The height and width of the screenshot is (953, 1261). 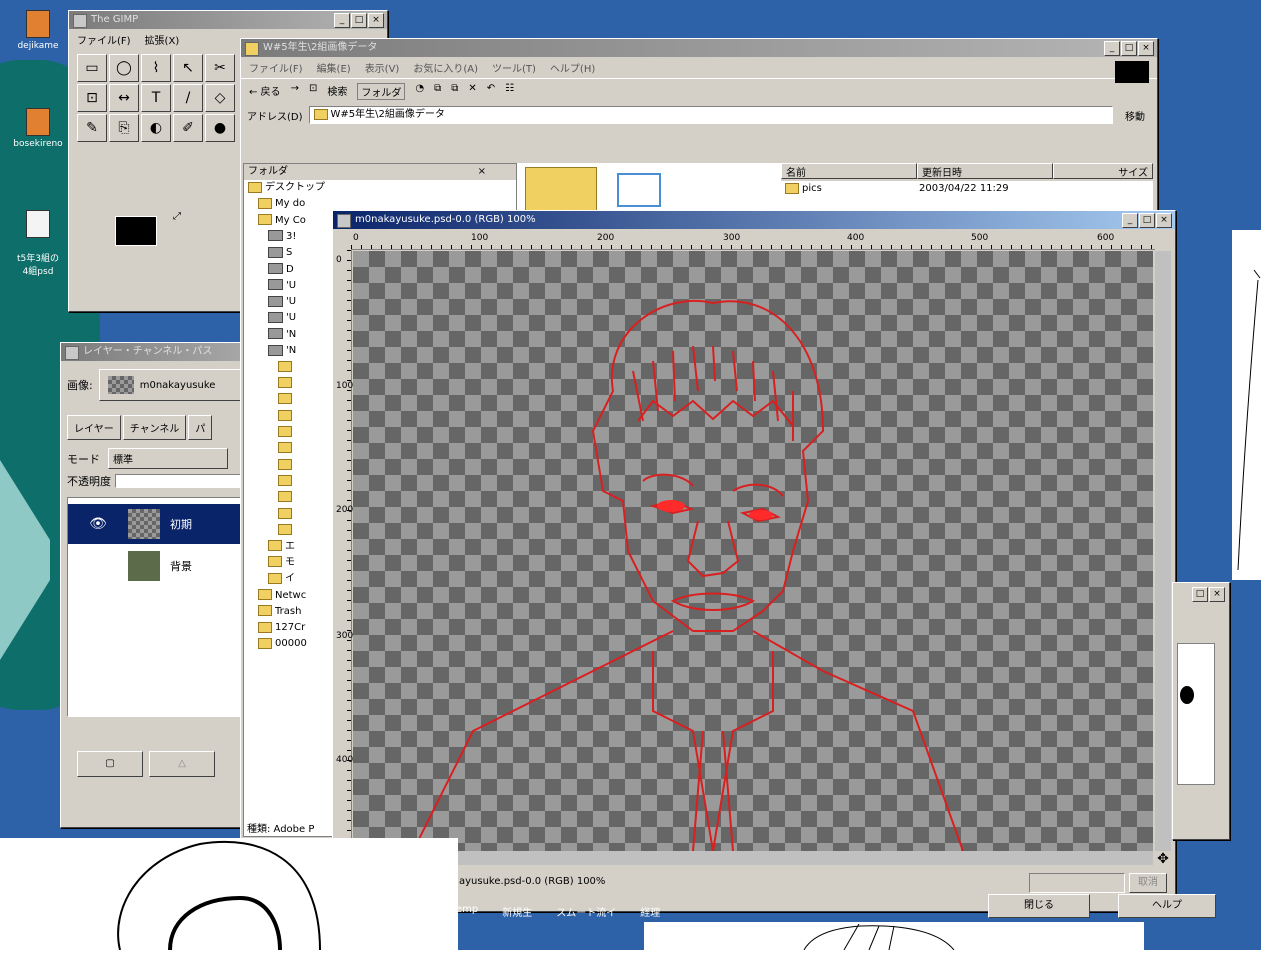 What do you see at coordinates (162, 39) in the screenshot?
I see `menu-extensions: 拡張(X)` at bounding box center [162, 39].